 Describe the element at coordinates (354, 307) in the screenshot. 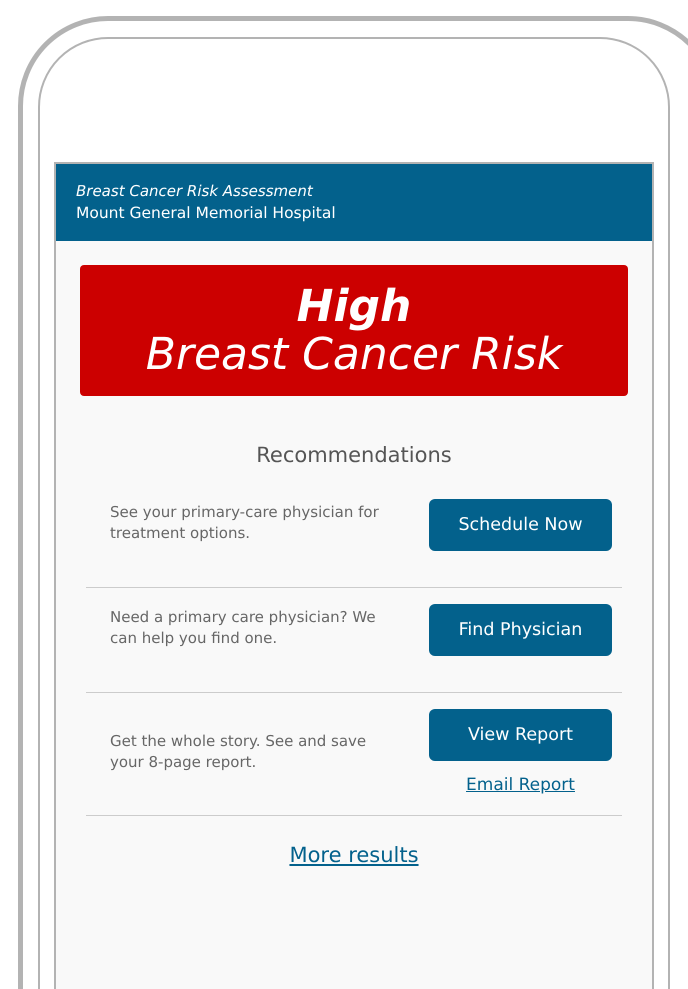

I see `risk-level: High` at that location.